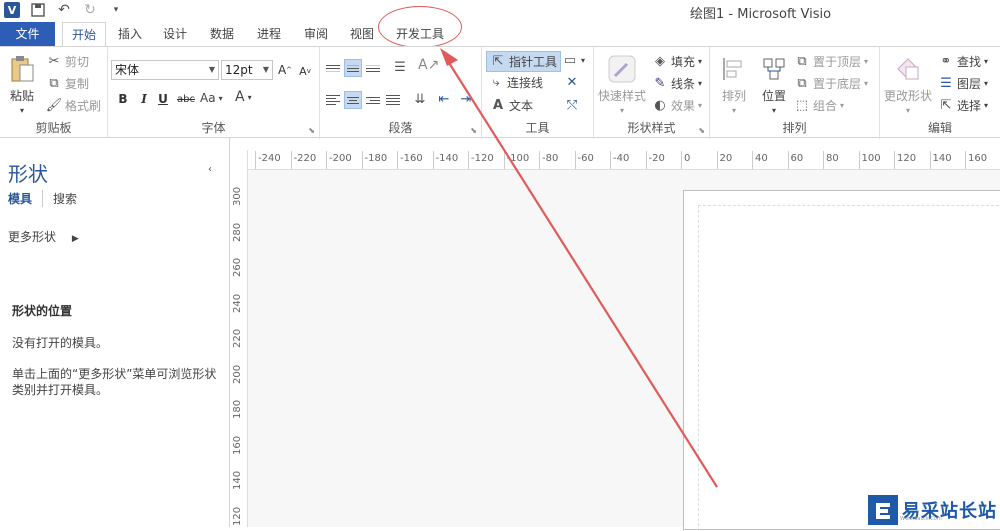  Describe the element at coordinates (21, 96) in the screenshot. I see `paste-label: 粘贴` at that location.